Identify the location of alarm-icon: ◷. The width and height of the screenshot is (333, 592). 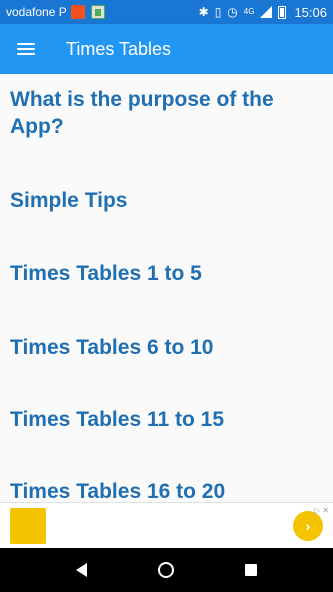
(232, 12).